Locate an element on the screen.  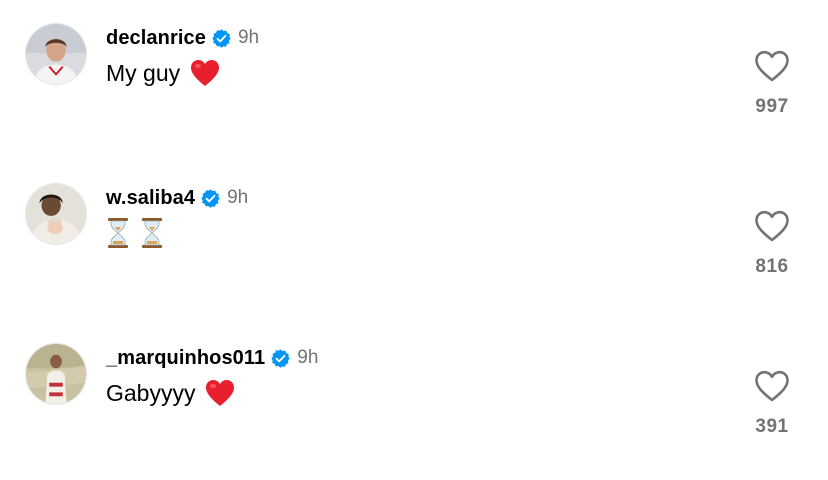
username: w.saliba4 is located at coordinates (150, 198).